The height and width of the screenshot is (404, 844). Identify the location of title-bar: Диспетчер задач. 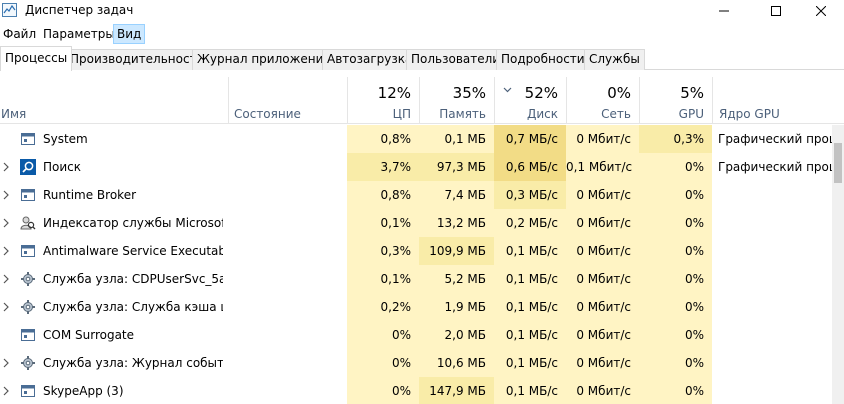
(422, 11).